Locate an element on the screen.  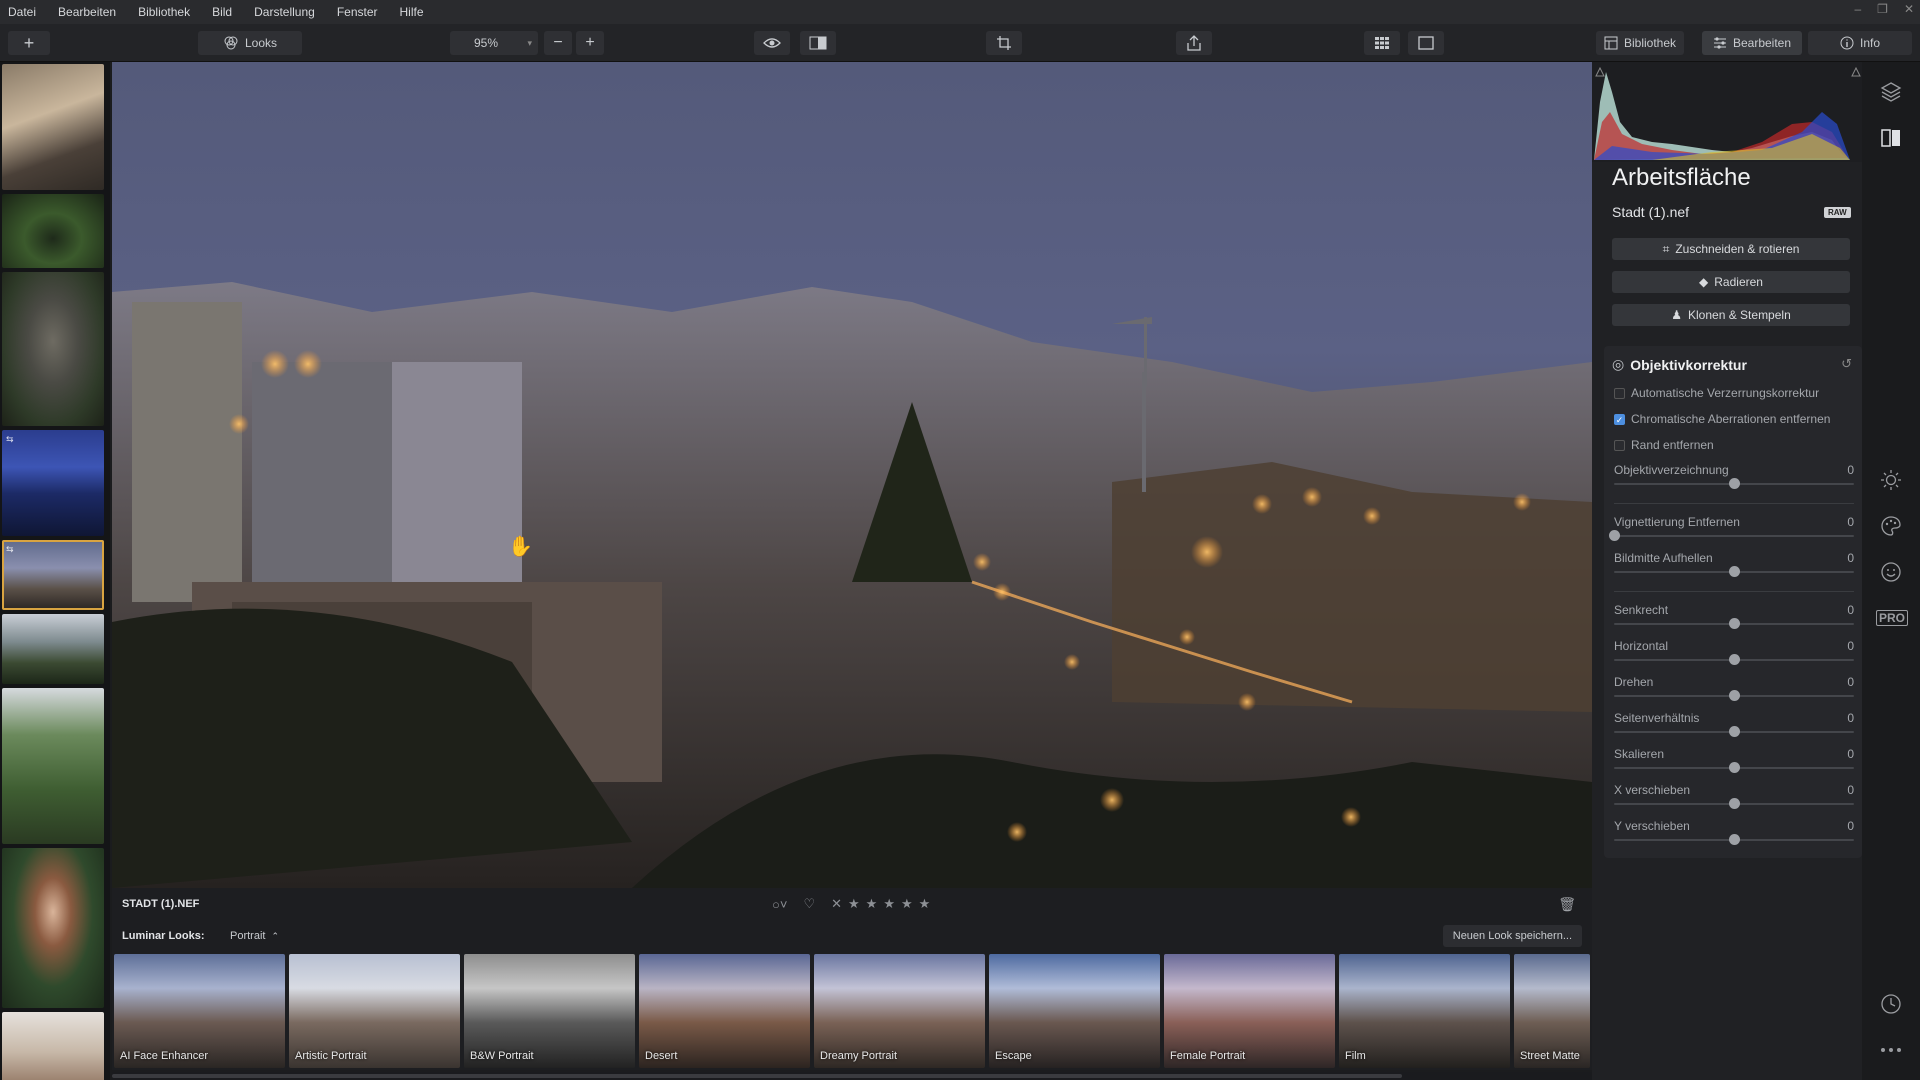
zoom-out-button: − is located at coordinates (558, 43).